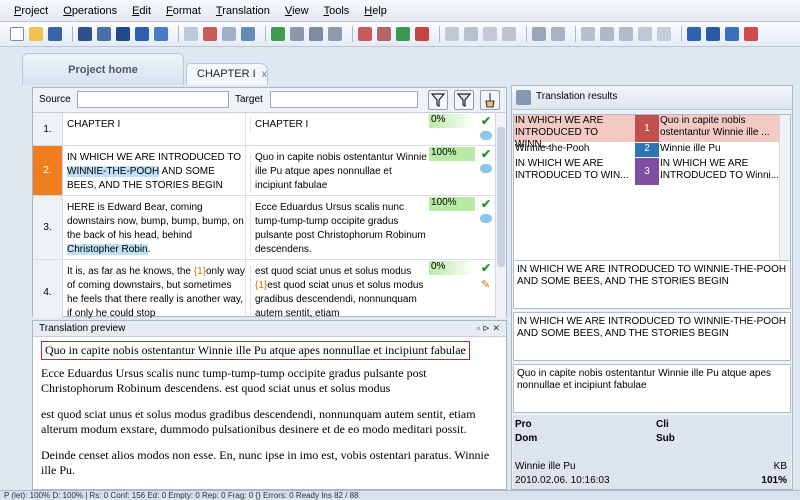 The image size is (800, 500). Describe the element at coordinates (316, 34) in the screenshot. I see `search-icon` at that location.